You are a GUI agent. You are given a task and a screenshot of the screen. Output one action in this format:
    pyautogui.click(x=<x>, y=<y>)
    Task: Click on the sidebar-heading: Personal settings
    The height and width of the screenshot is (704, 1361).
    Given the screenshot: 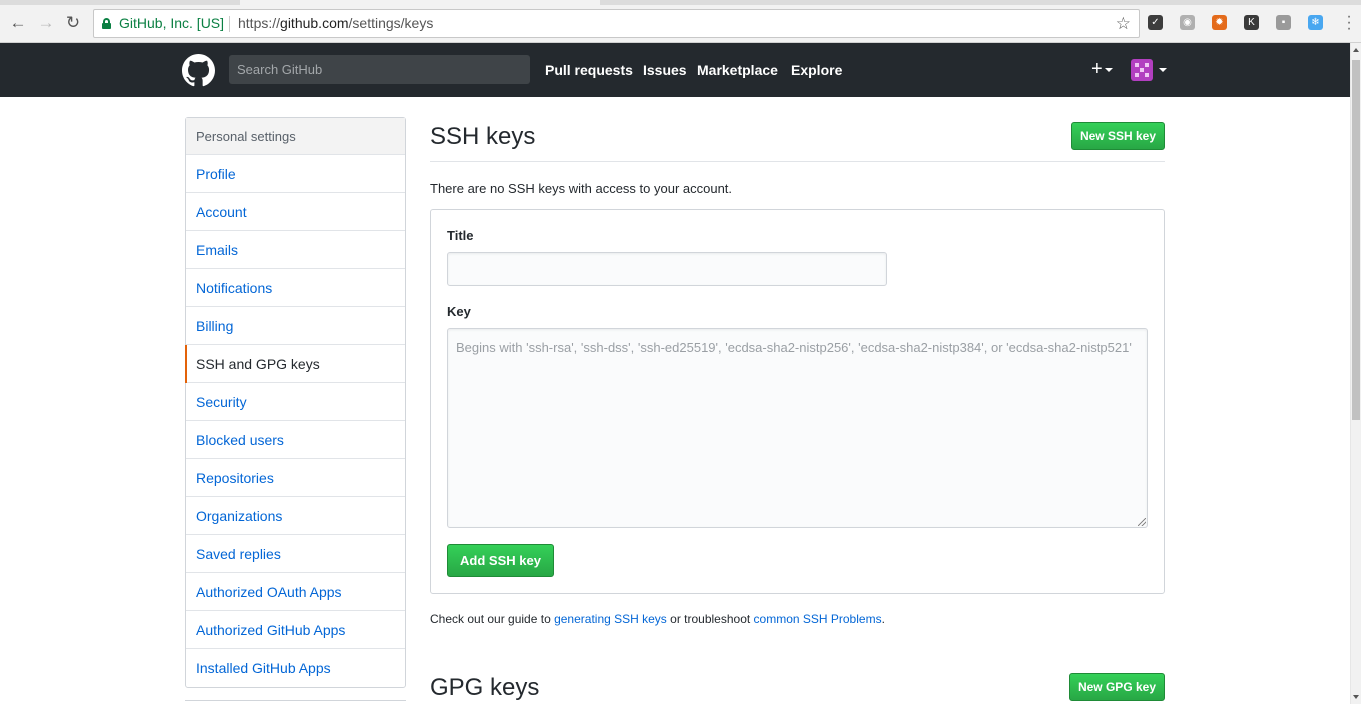 What is the action you would take?
    pyautogui.click(x=295, y=136)
    